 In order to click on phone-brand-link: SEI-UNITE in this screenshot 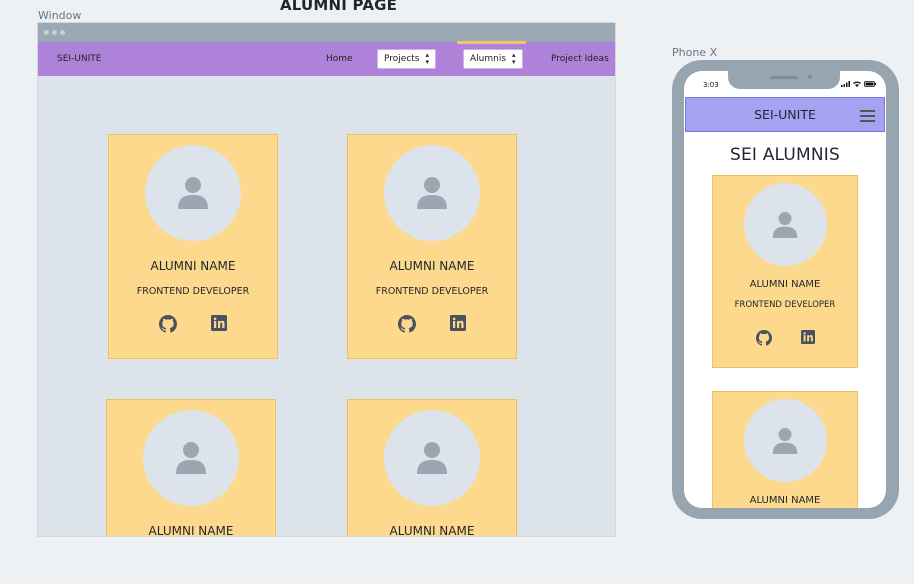, I will do `click(785, 114)`.